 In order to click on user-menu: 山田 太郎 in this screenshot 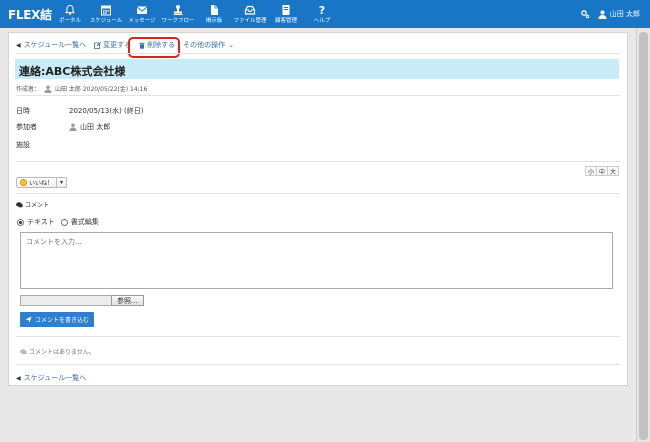, I will do `click(610, 14)`.